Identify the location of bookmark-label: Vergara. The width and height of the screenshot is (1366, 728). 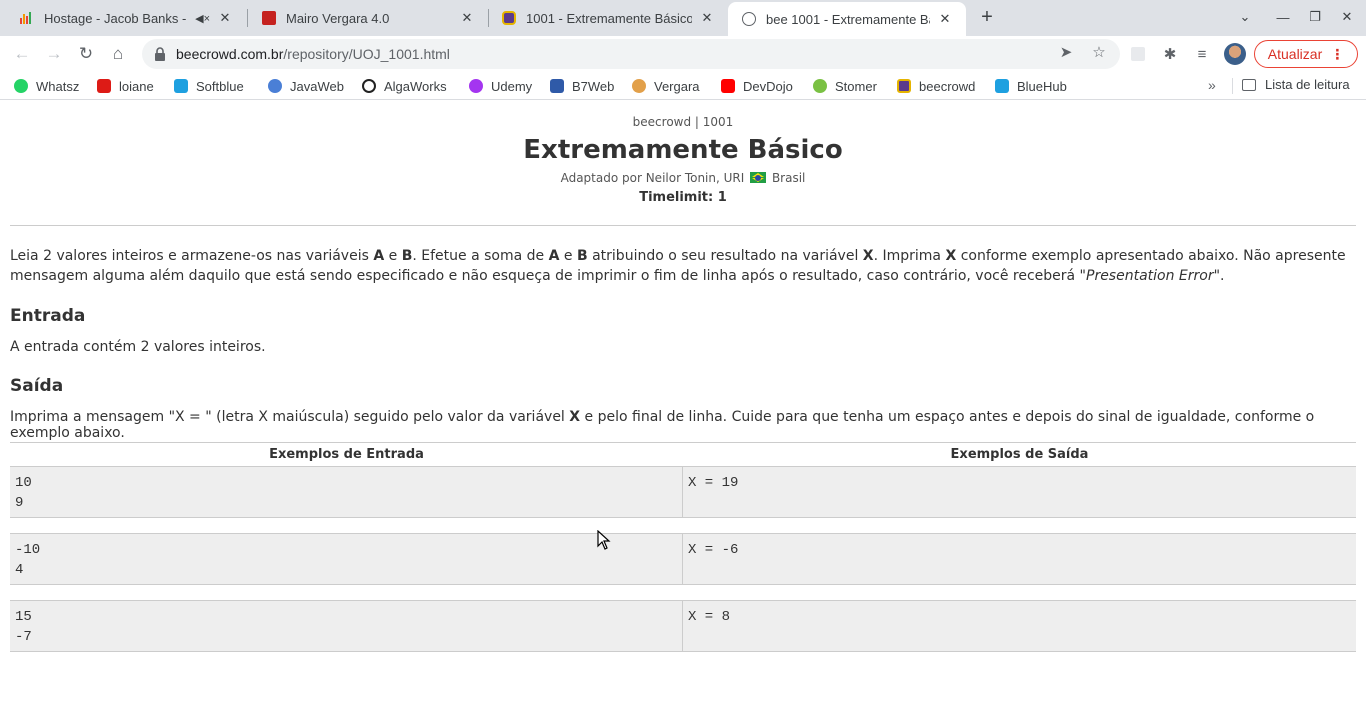
(677, 86).